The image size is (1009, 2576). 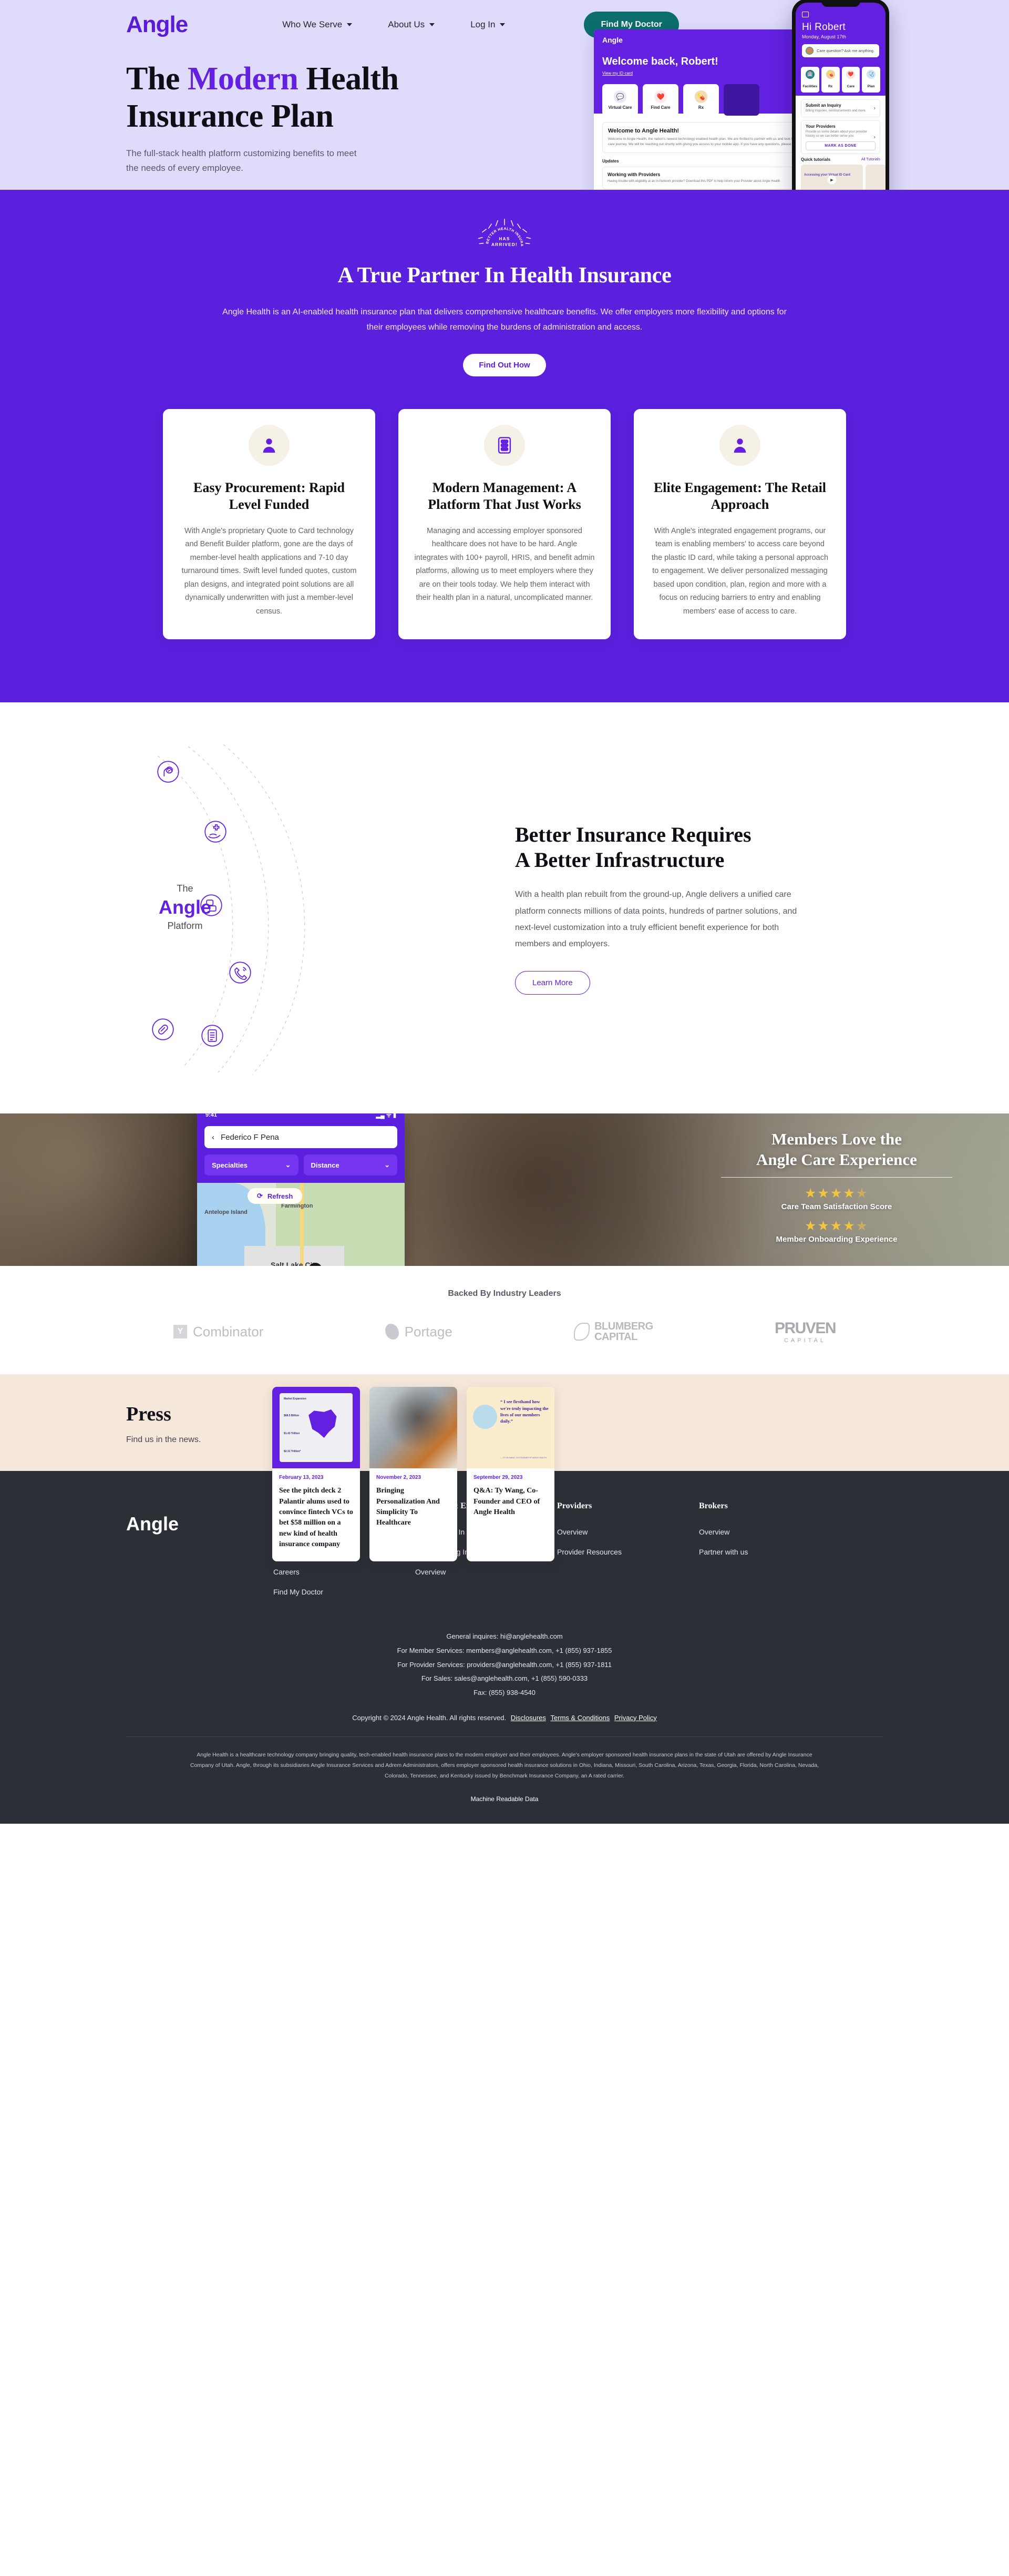 I want to click on center-brand-word: Angle, so click(x=184, y=907).